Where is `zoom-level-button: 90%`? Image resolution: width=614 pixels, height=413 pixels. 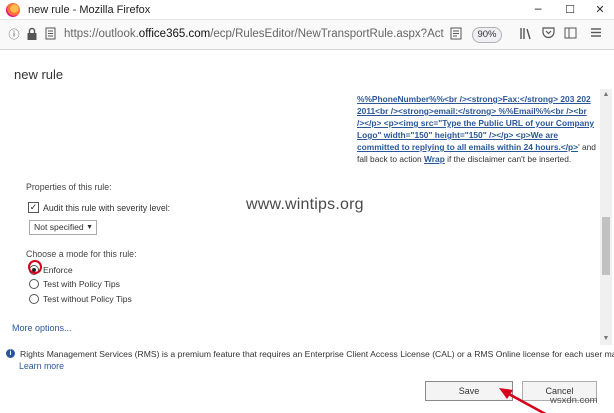 zoom-level-button: 90% is located at coordinates (487, 35).